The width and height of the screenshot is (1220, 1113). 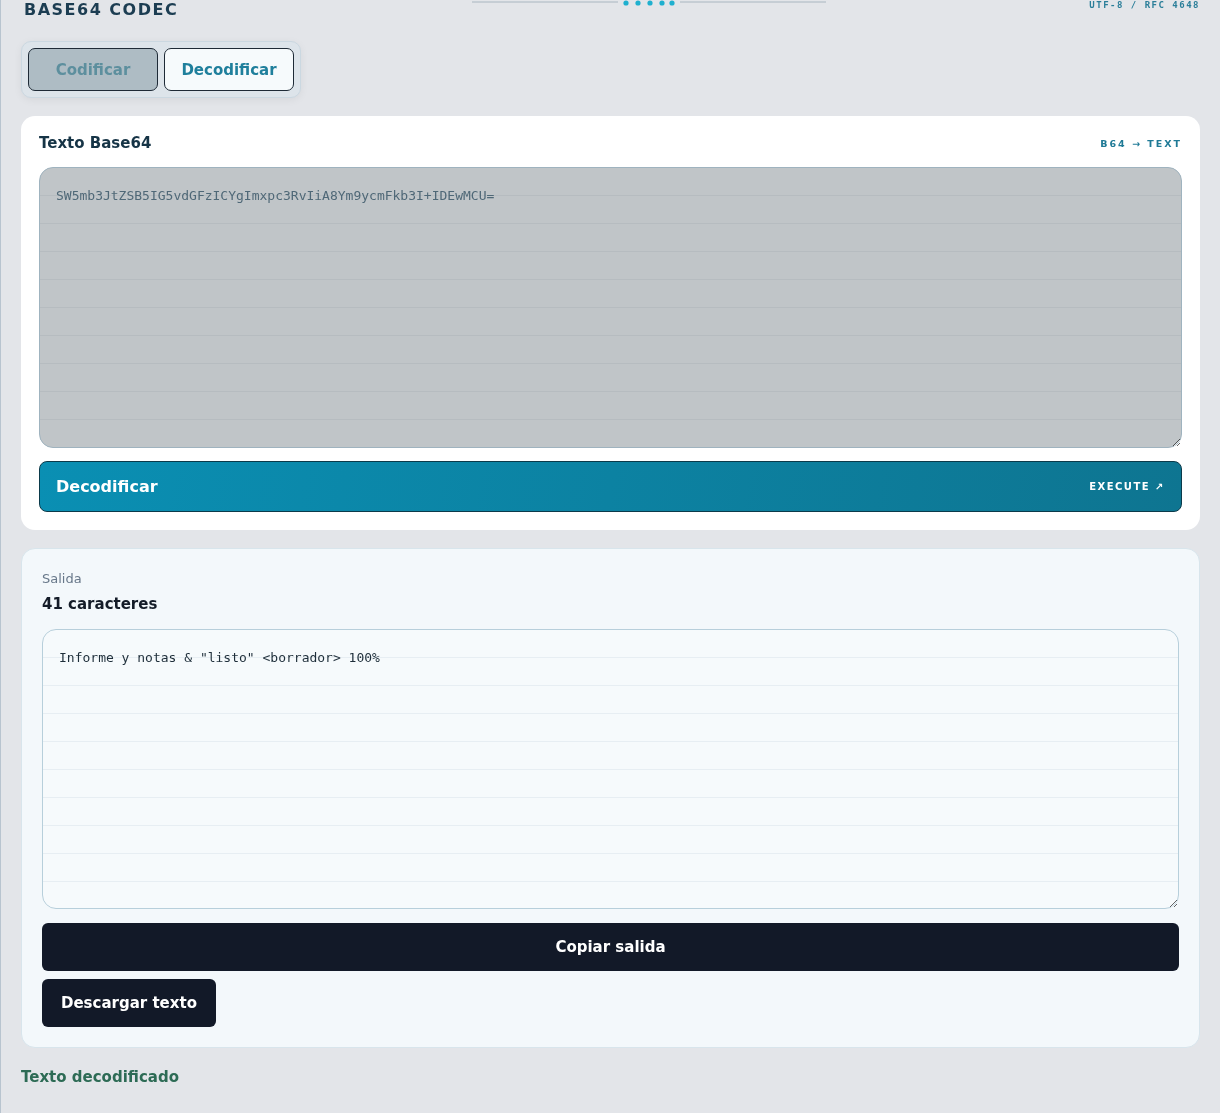 I want to click on direction-label: B64 → TEXT, so click(x=1141, y=143).